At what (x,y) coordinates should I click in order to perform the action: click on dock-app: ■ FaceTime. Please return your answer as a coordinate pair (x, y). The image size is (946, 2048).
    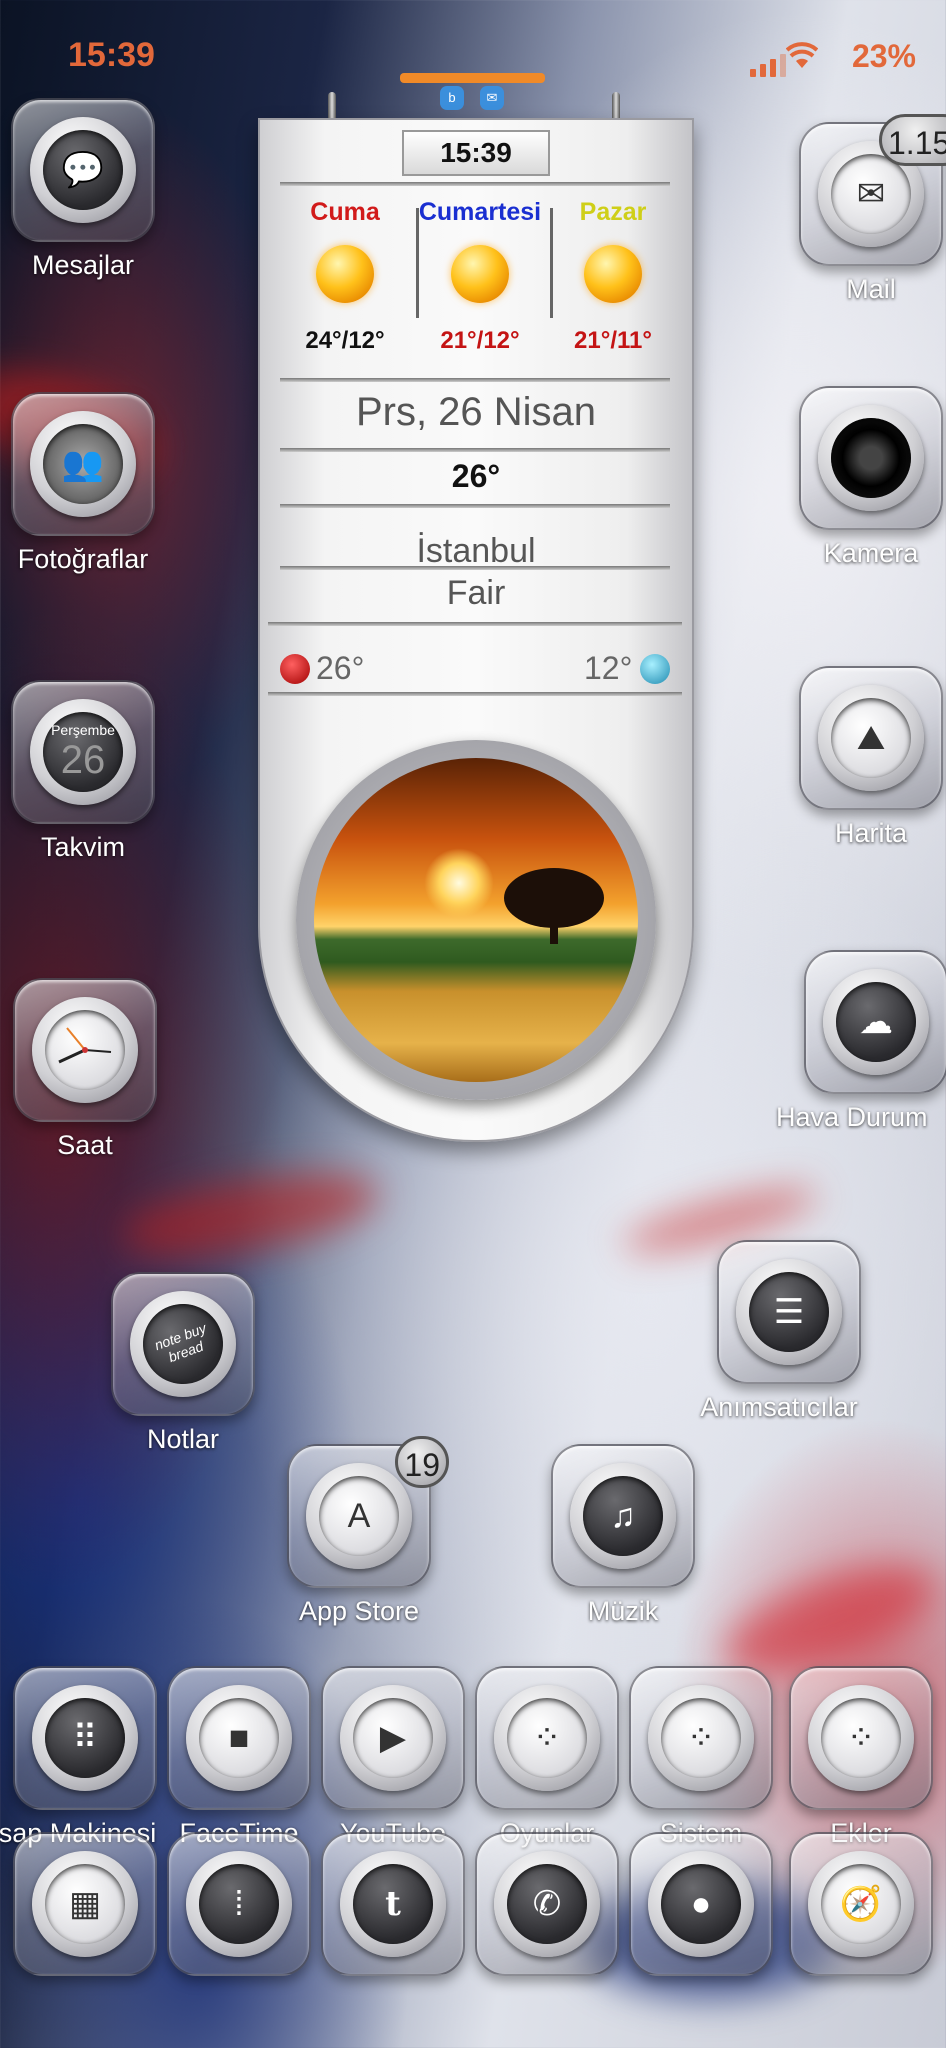
    Looking at the image, I should click on (239, 1757).